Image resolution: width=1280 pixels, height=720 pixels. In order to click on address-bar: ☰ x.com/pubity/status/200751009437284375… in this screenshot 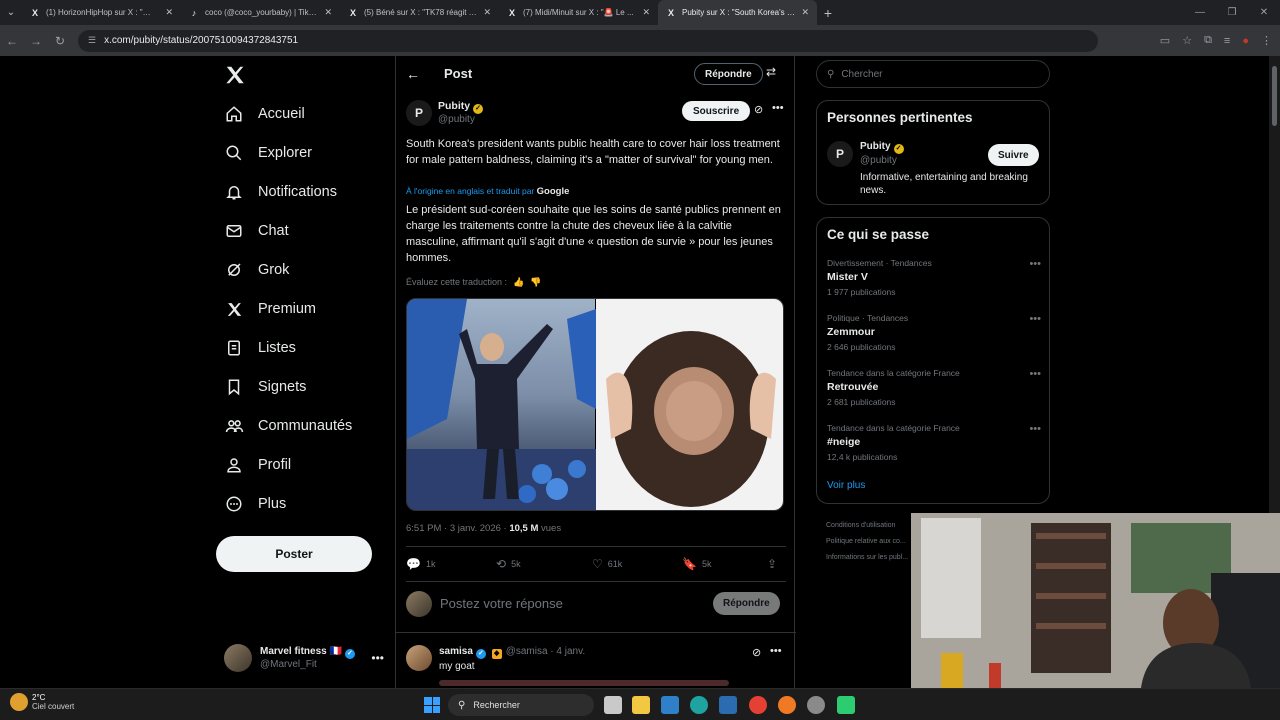, I will do `click(588, 40)`.